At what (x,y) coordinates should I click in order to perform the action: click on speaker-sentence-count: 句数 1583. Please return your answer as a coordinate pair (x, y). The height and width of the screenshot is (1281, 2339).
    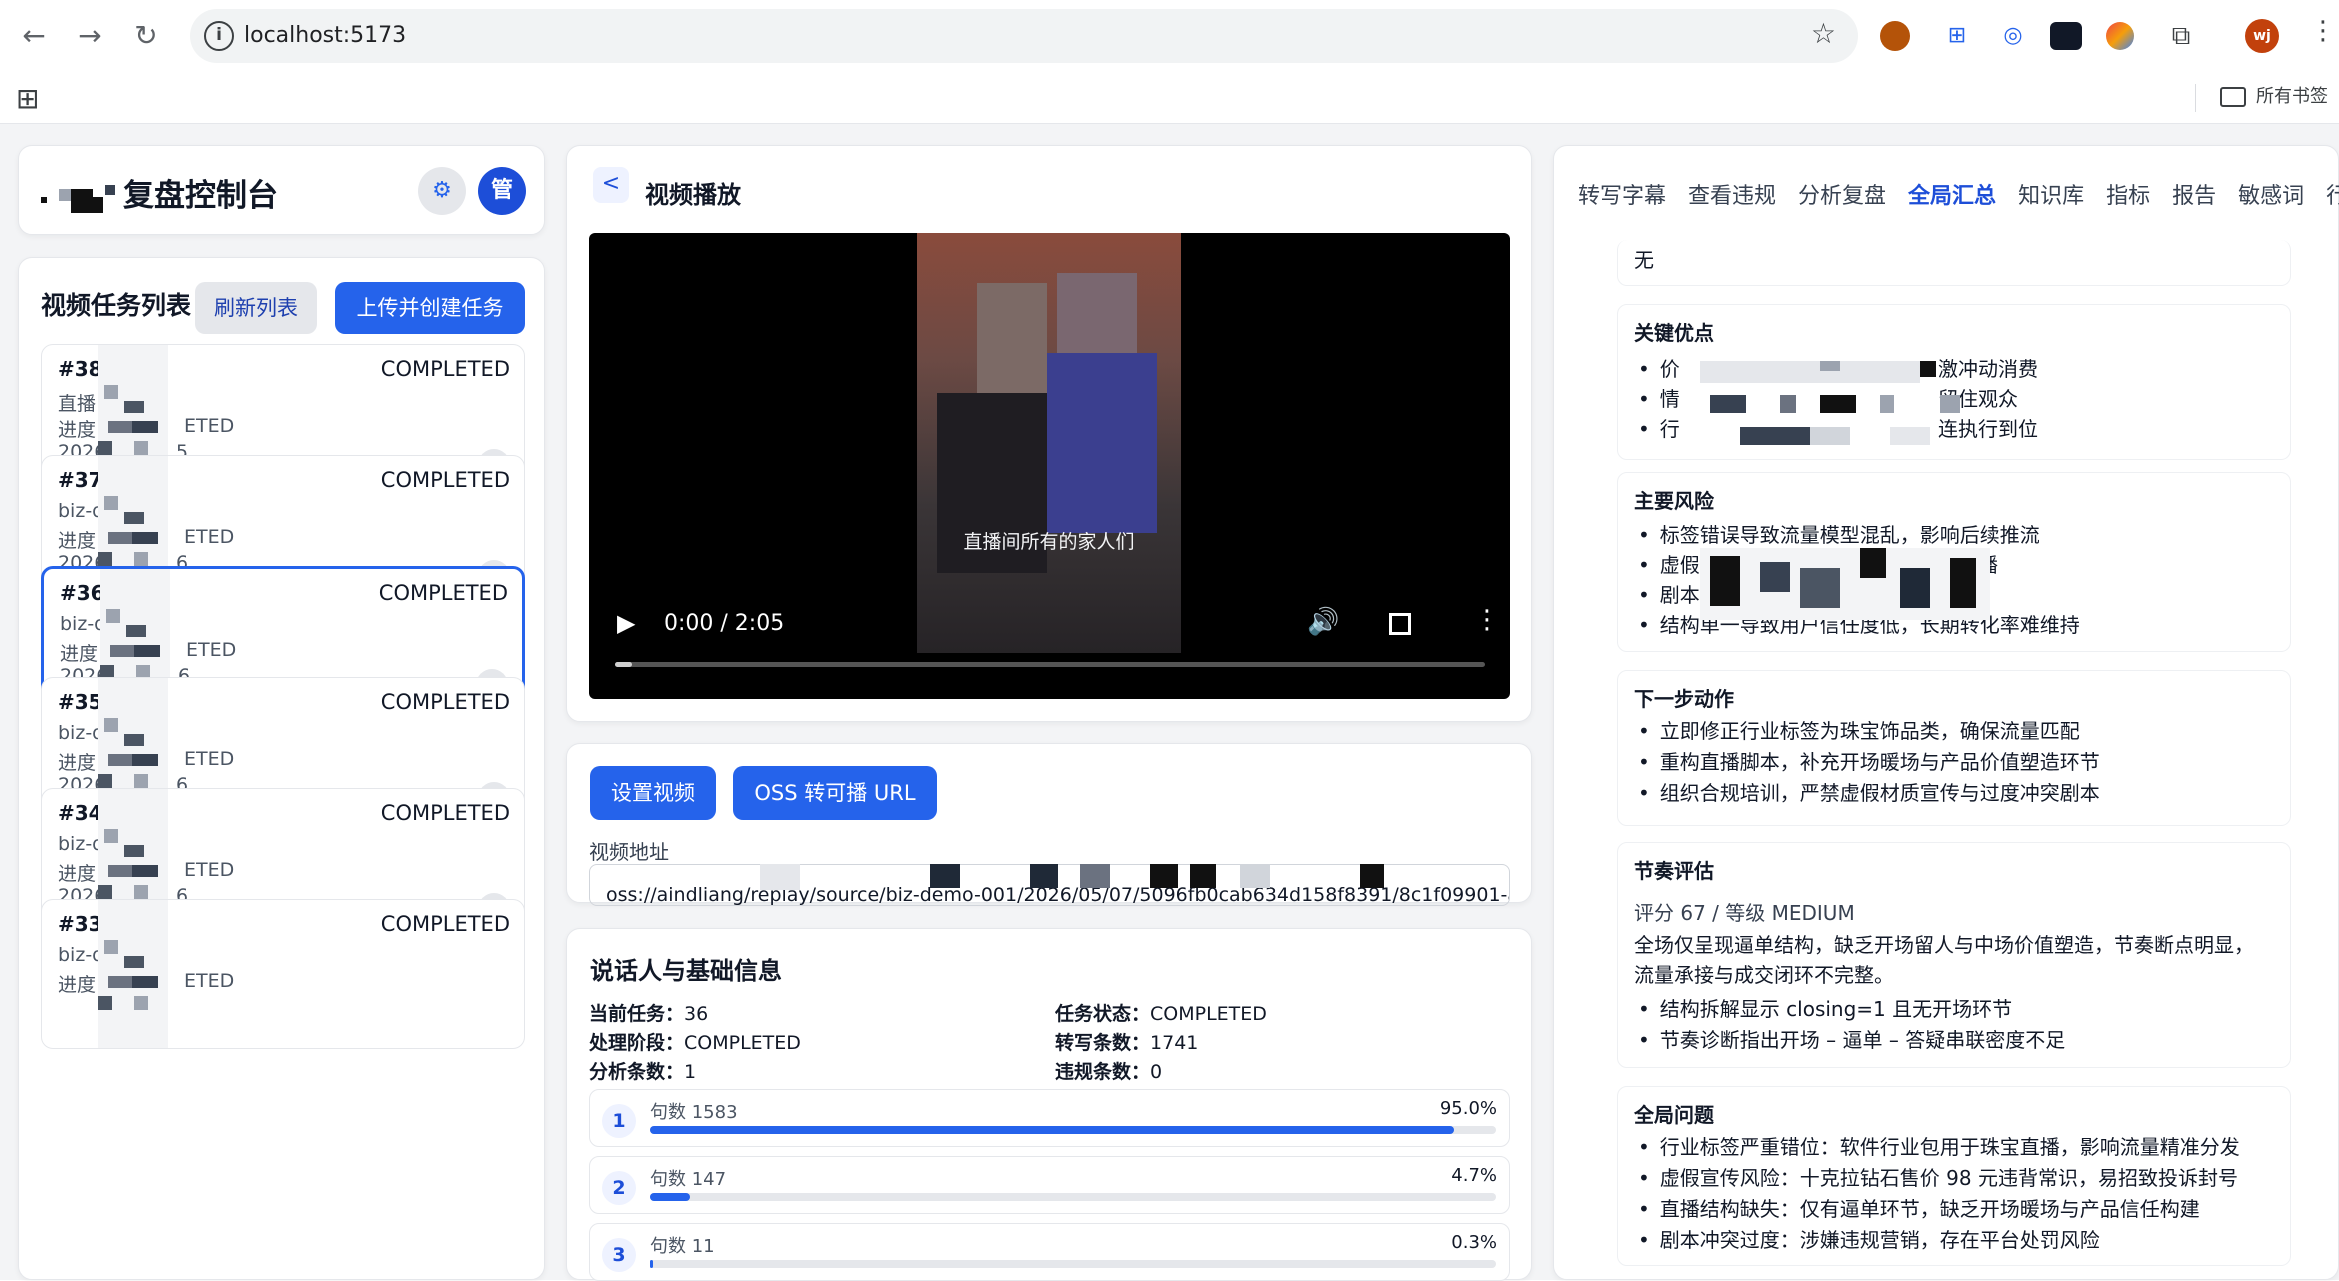
    Looking at the image, I should click on (694, 1112).